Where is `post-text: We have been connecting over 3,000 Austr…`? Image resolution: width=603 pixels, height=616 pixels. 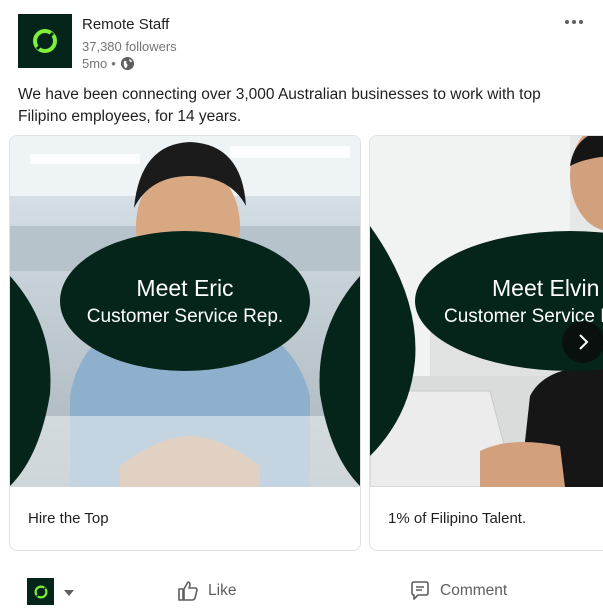
post-text: We have been connecting over 3,000 Austr… is located at coordinates (279, 105).